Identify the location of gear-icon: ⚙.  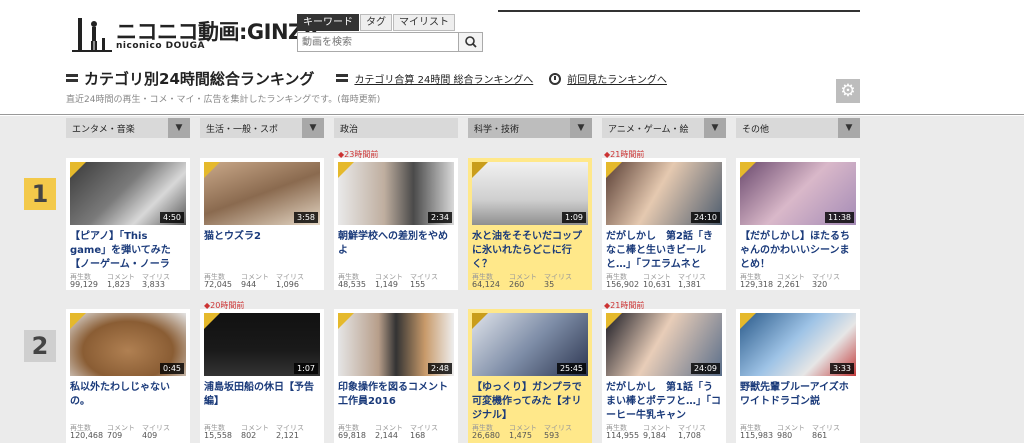
(848, 91).